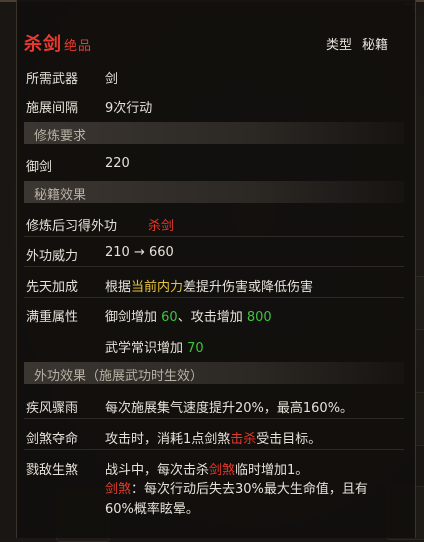  What do you see at coordinates (60, 136) in the screenshot?
I see `section-requirement-title: 修炼要求` at bounding box center [60, 136].